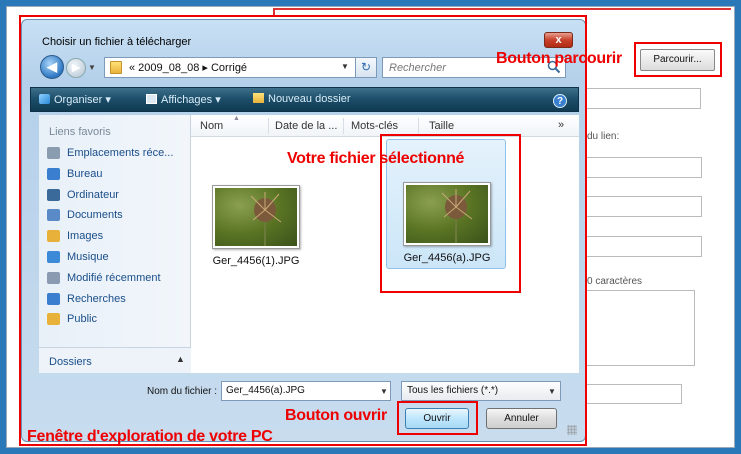  What do you see at coordinates (559, 58) in the screenshot?
I see `browse-annotation: Bouton parcourir` at bounding box center [559, 58].